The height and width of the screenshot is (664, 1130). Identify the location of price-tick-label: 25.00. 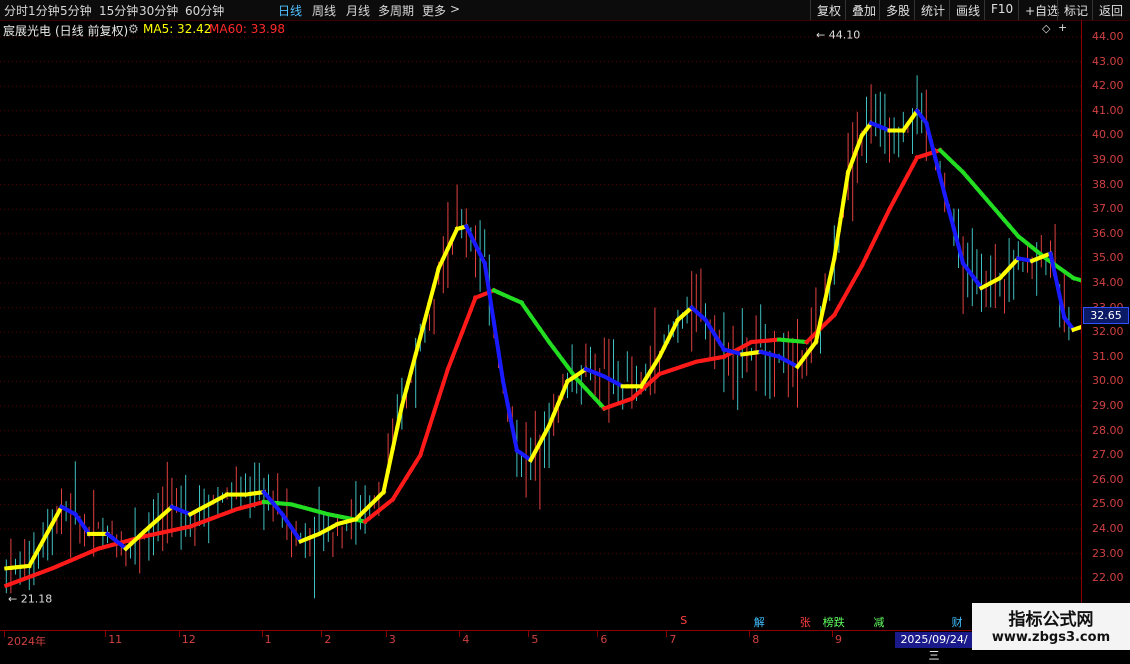
(1108, 503).